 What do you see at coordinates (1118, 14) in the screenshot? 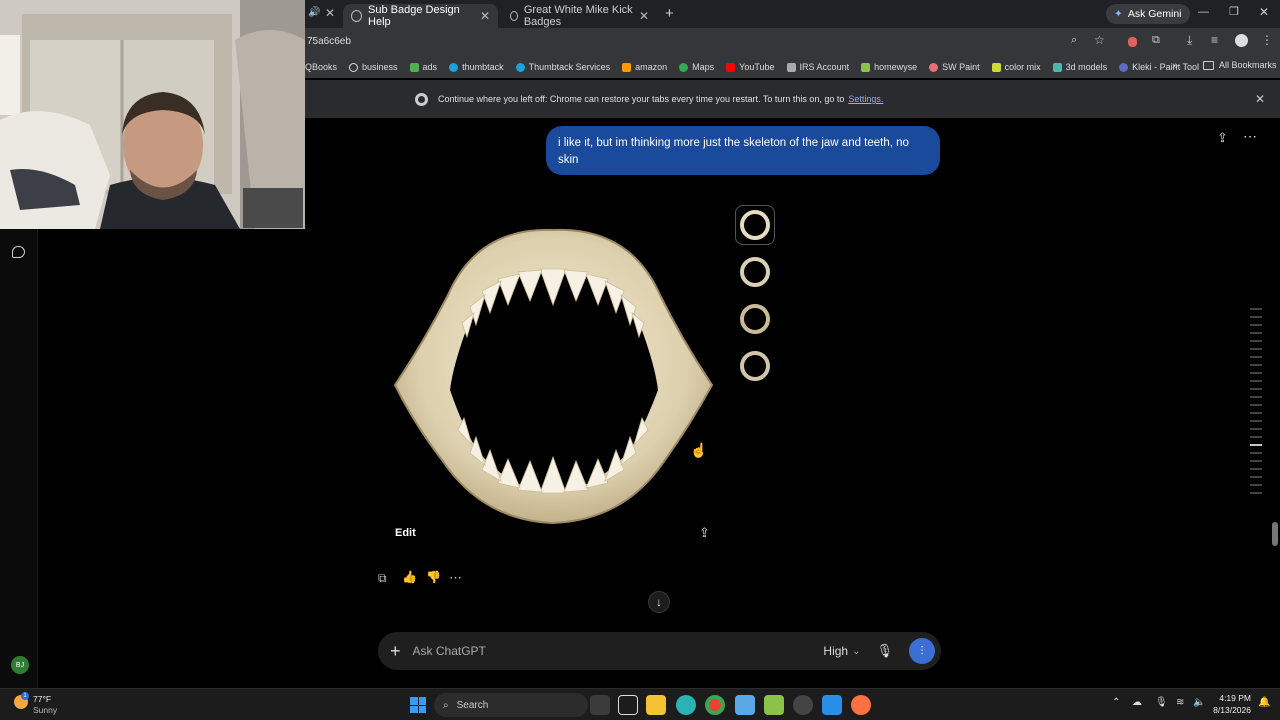
I see `gemini-icon: ✦` at bounding box center [1118, 14].